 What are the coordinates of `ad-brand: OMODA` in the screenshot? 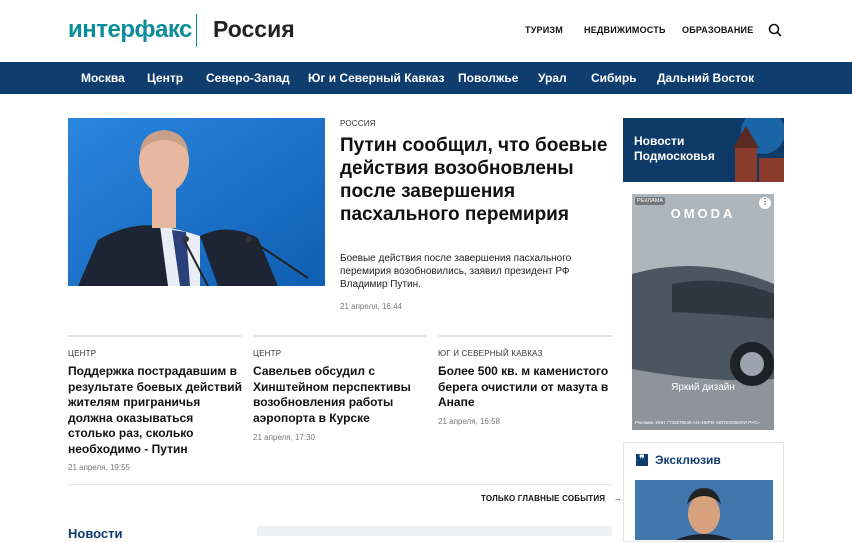 It's located at (703, 213).